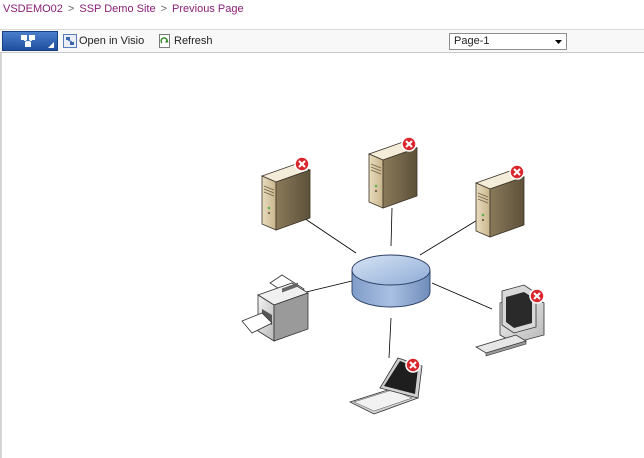 The image size is (644, 458). I want to click on ethernet-hub-icon, so click(391, 281).